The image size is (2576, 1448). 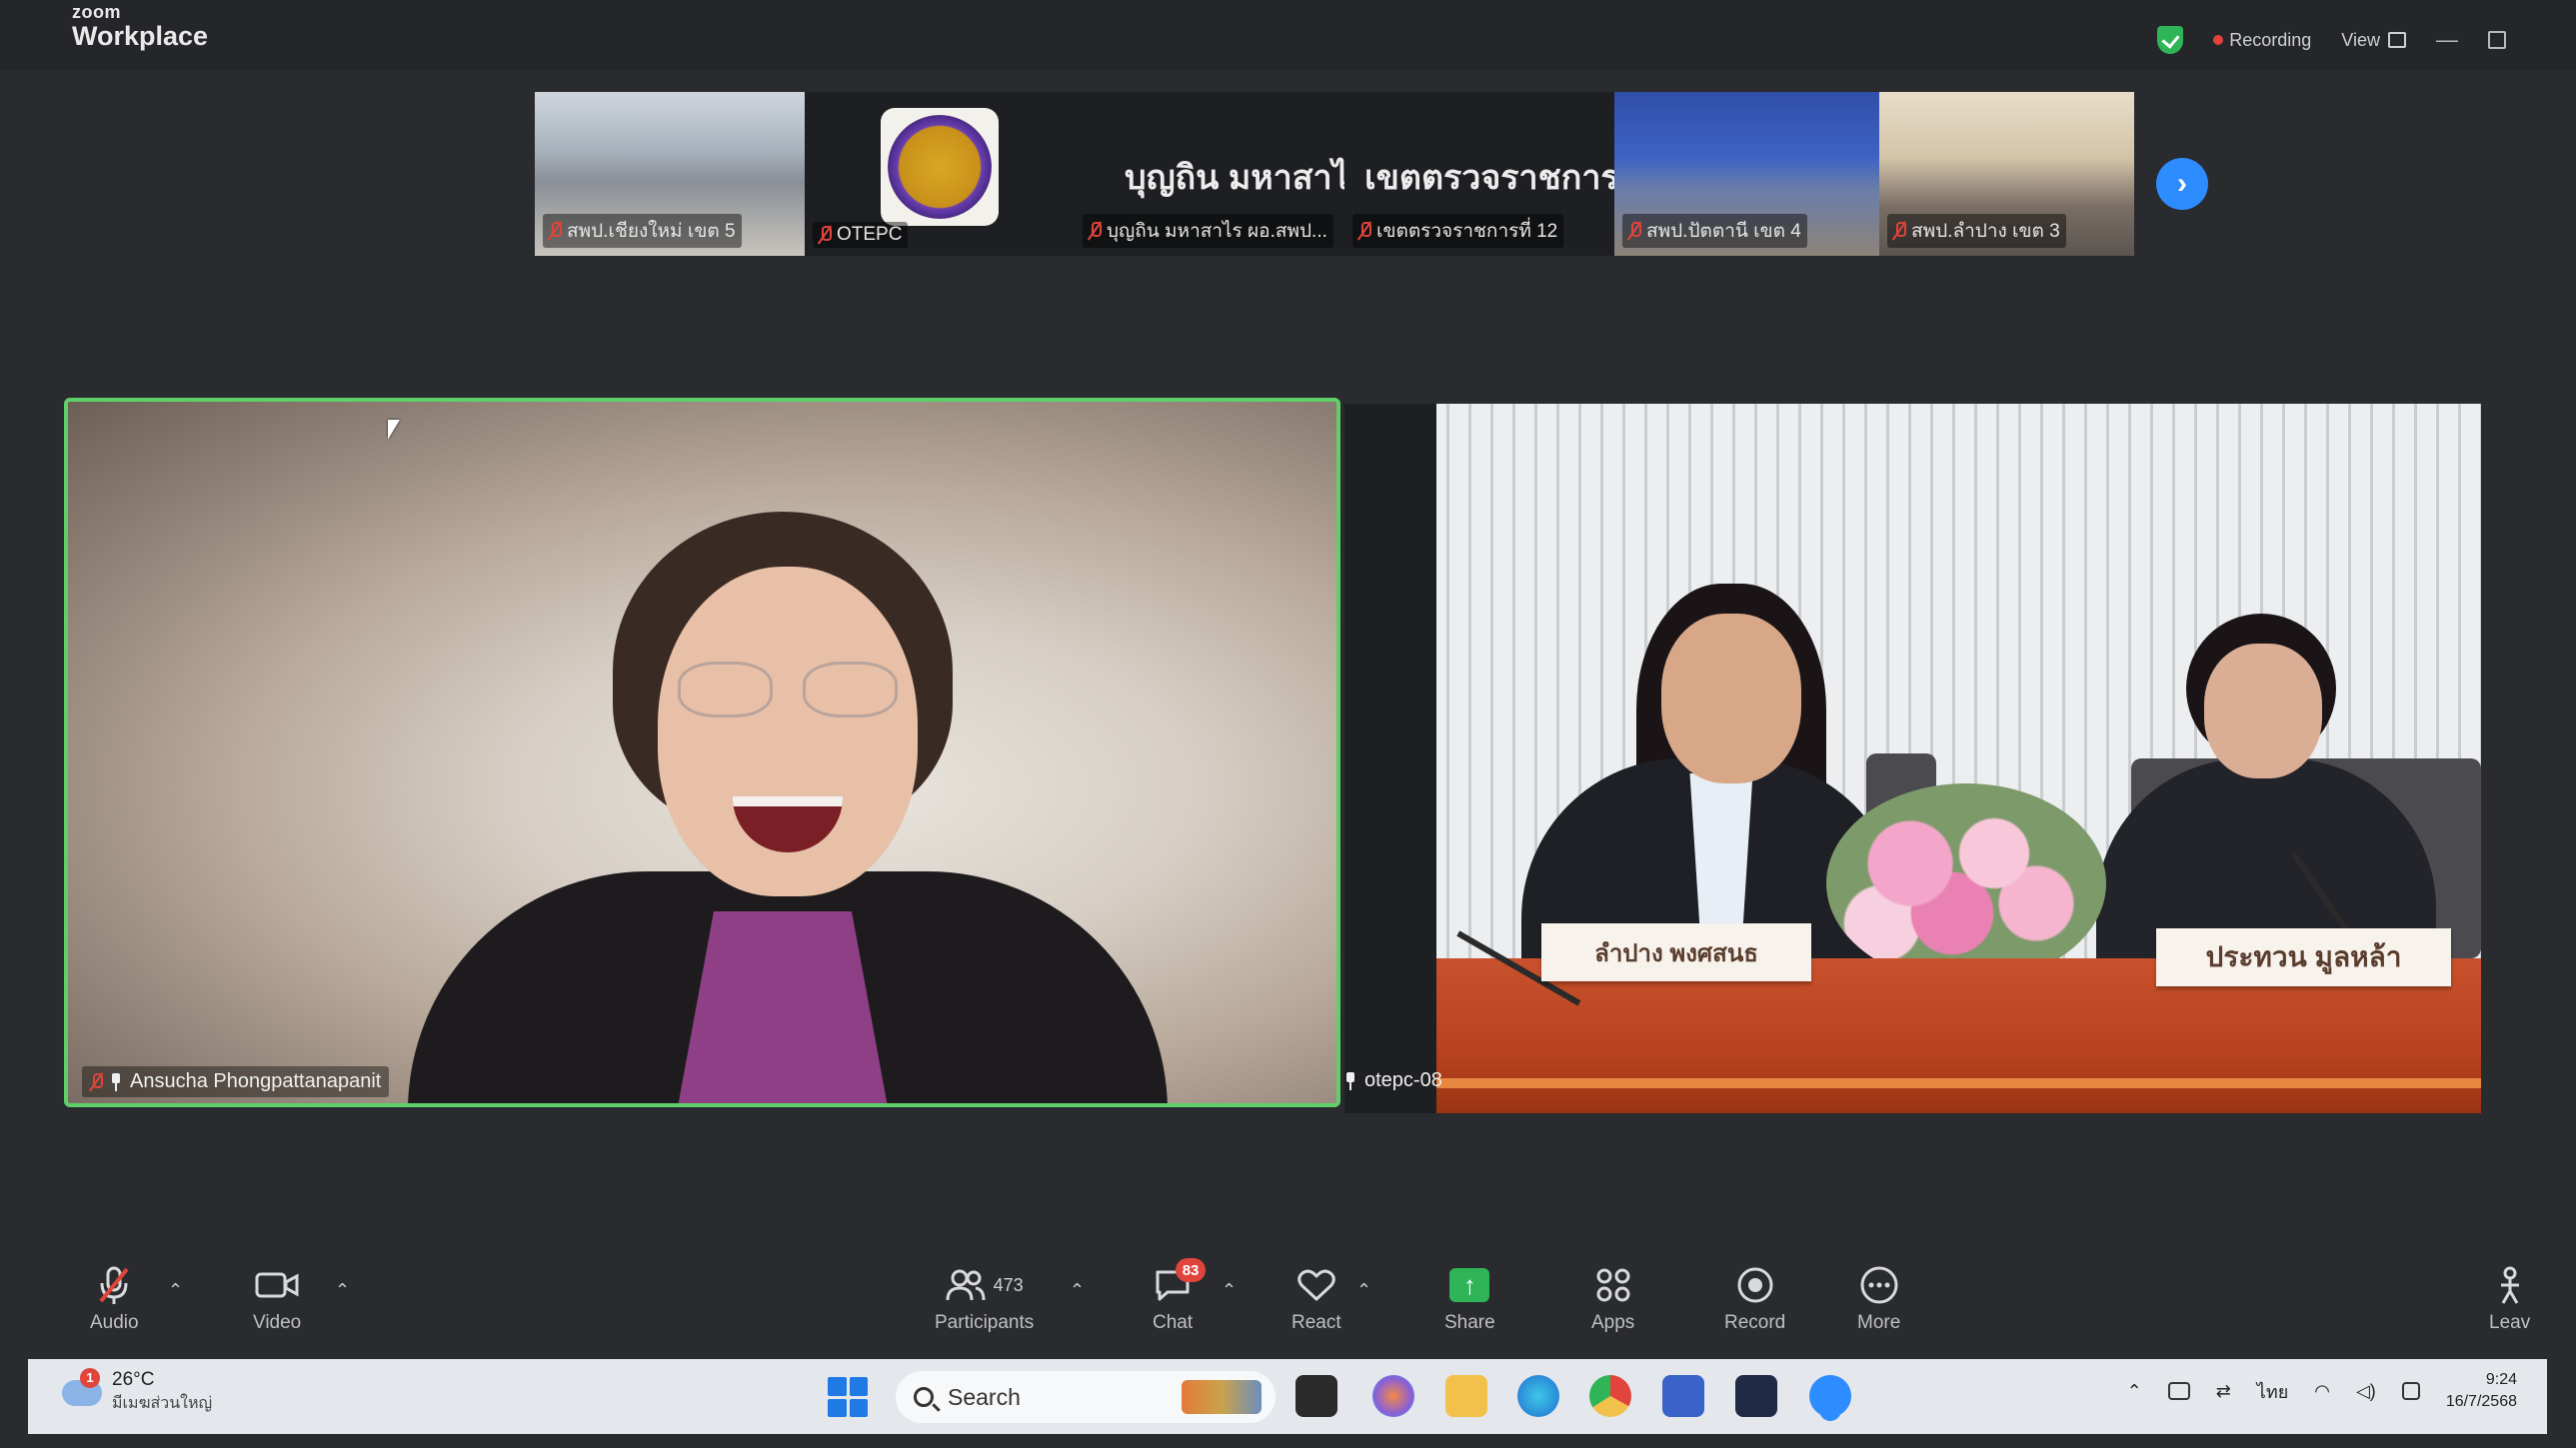 I want to click on audio-button: Audio, so click(x=115, y=1299).